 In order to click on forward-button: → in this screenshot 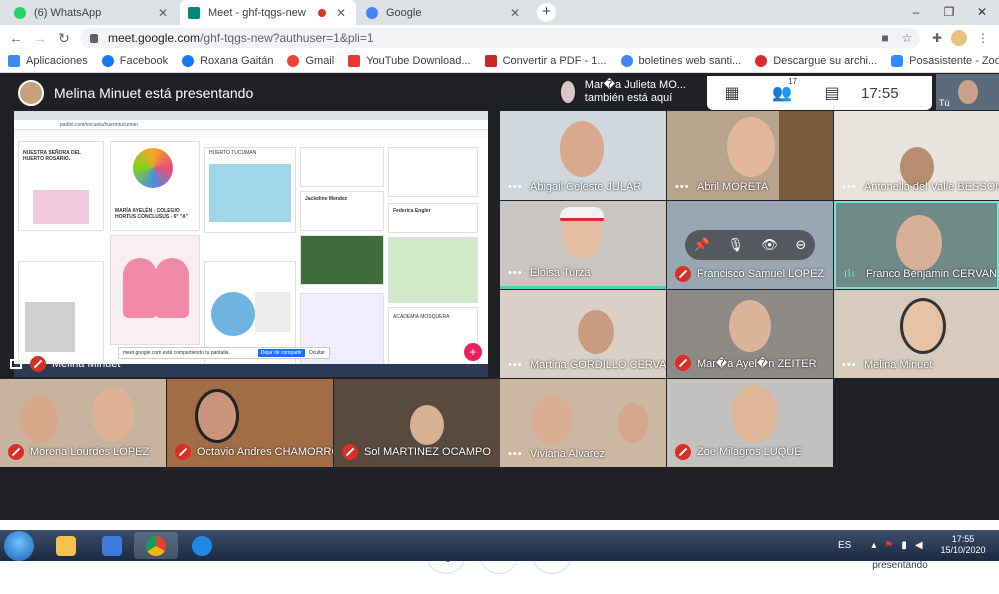, I will do `click(40, 38)`.